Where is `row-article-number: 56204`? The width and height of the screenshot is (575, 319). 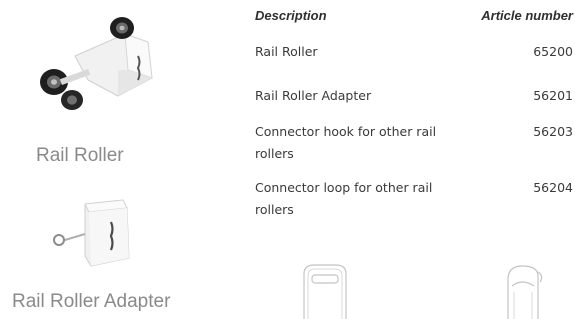
row-article-number: 56204 is located at coordinates (553, 187).